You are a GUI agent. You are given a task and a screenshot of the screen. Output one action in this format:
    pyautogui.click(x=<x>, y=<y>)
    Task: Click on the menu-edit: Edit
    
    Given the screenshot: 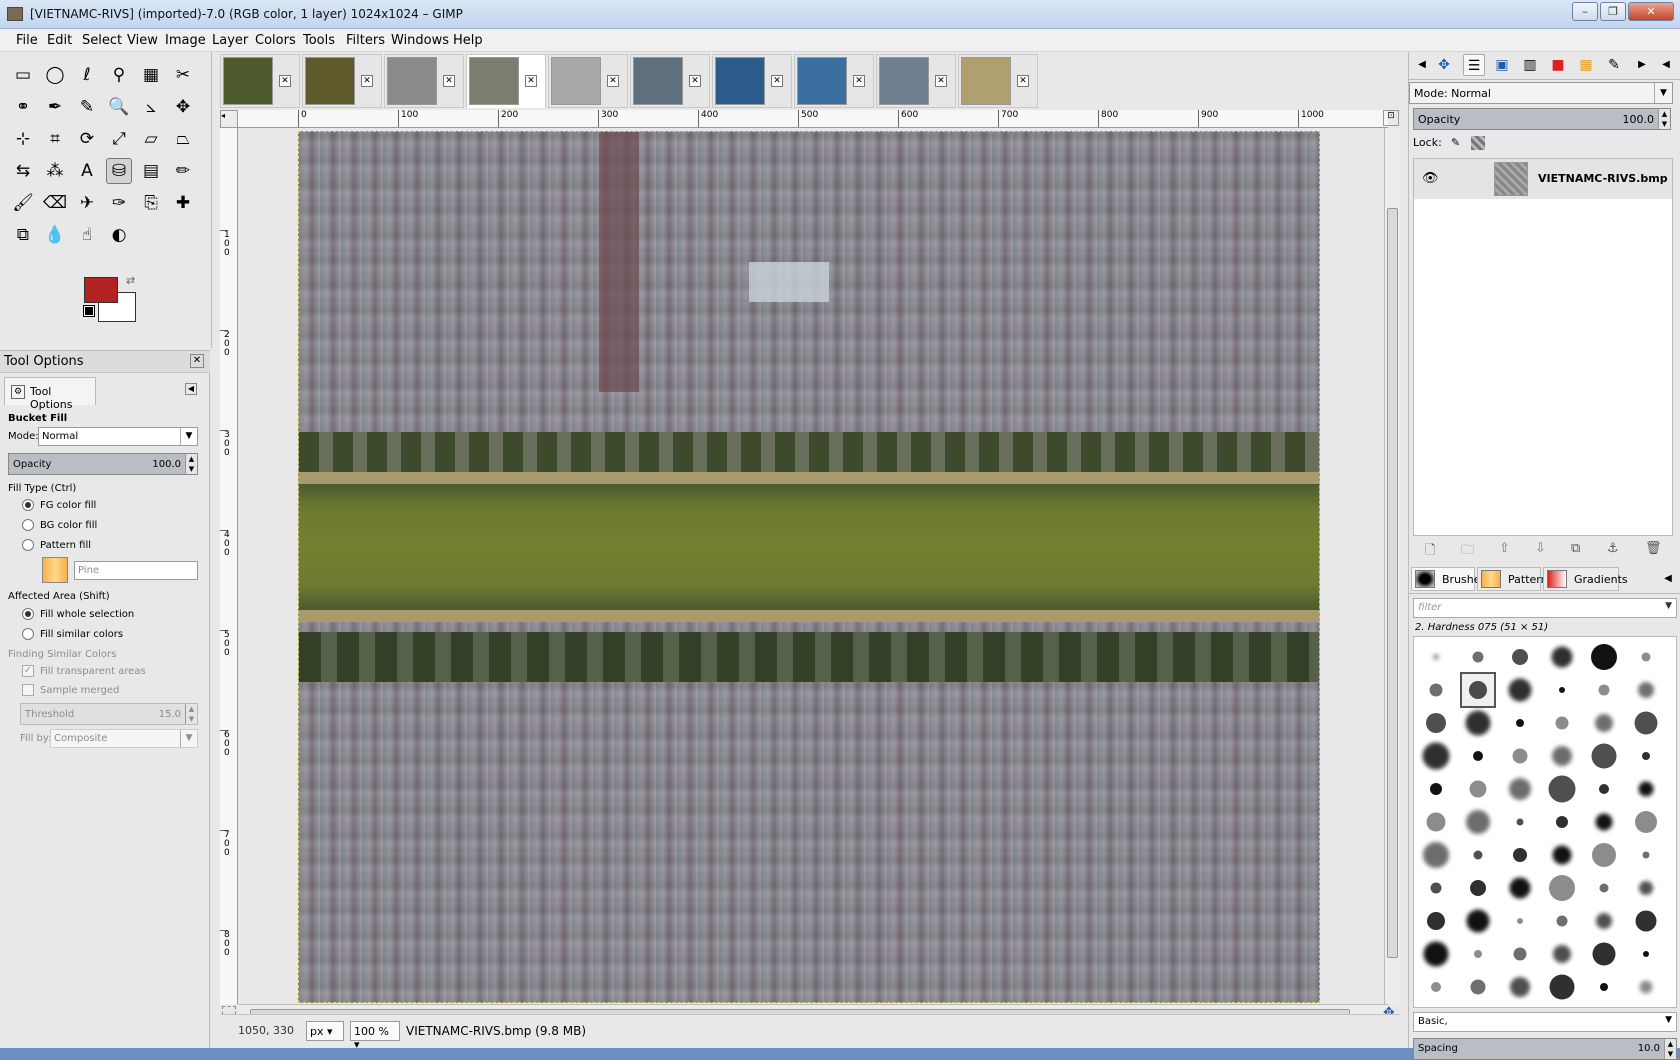 What is the action you would take?
    pyautogui.click(x=59, y=40)
    